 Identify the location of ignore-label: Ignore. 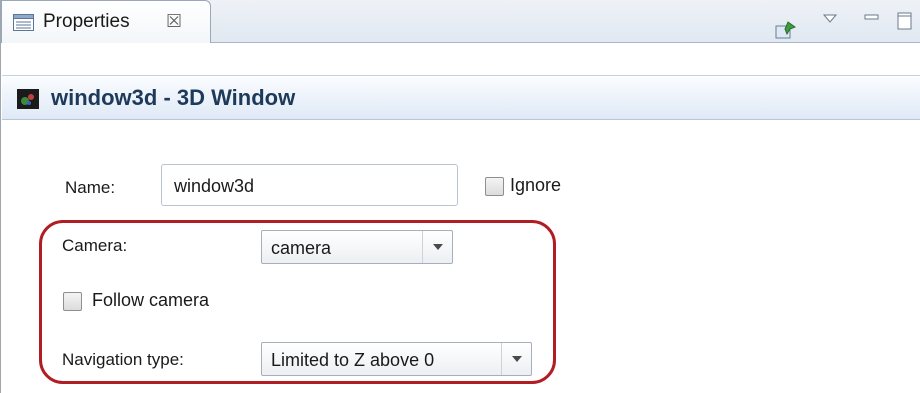
(536, 185).